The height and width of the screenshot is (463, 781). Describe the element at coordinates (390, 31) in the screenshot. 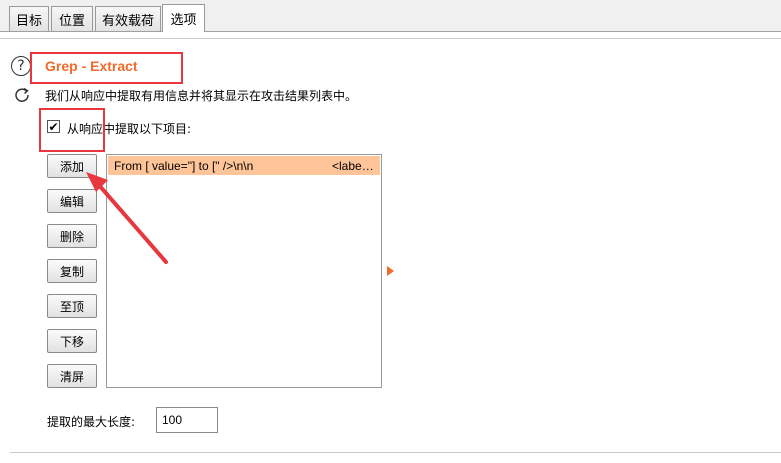

I see `tab-divider` at that location.